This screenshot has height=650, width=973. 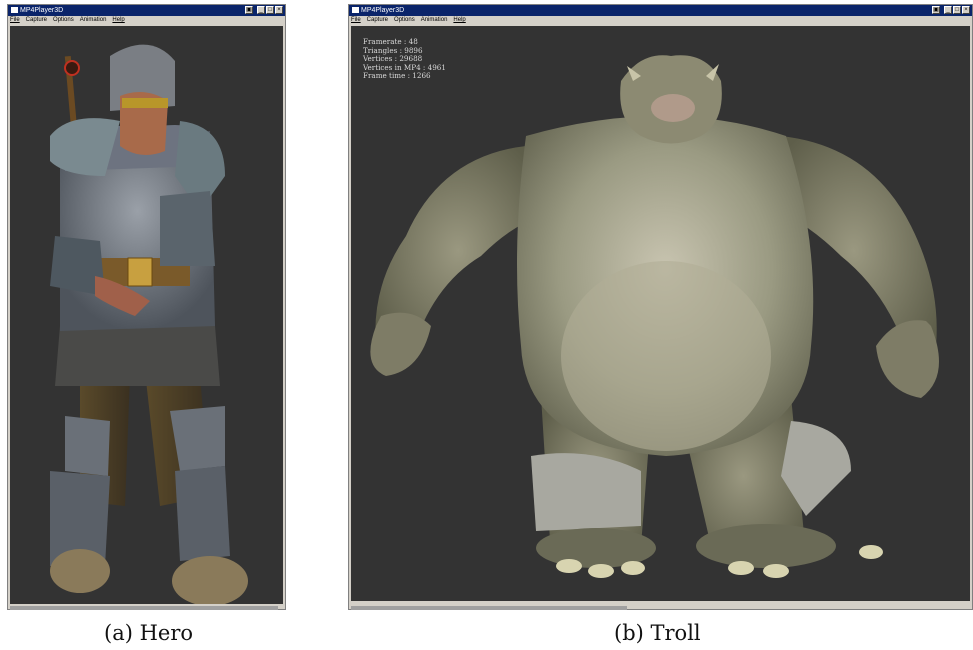 What do you see at coordinates (397, 76) in the screenshot?
I see `stat-frame-time: Frame time : 1266` at bounding box center [397, 76].